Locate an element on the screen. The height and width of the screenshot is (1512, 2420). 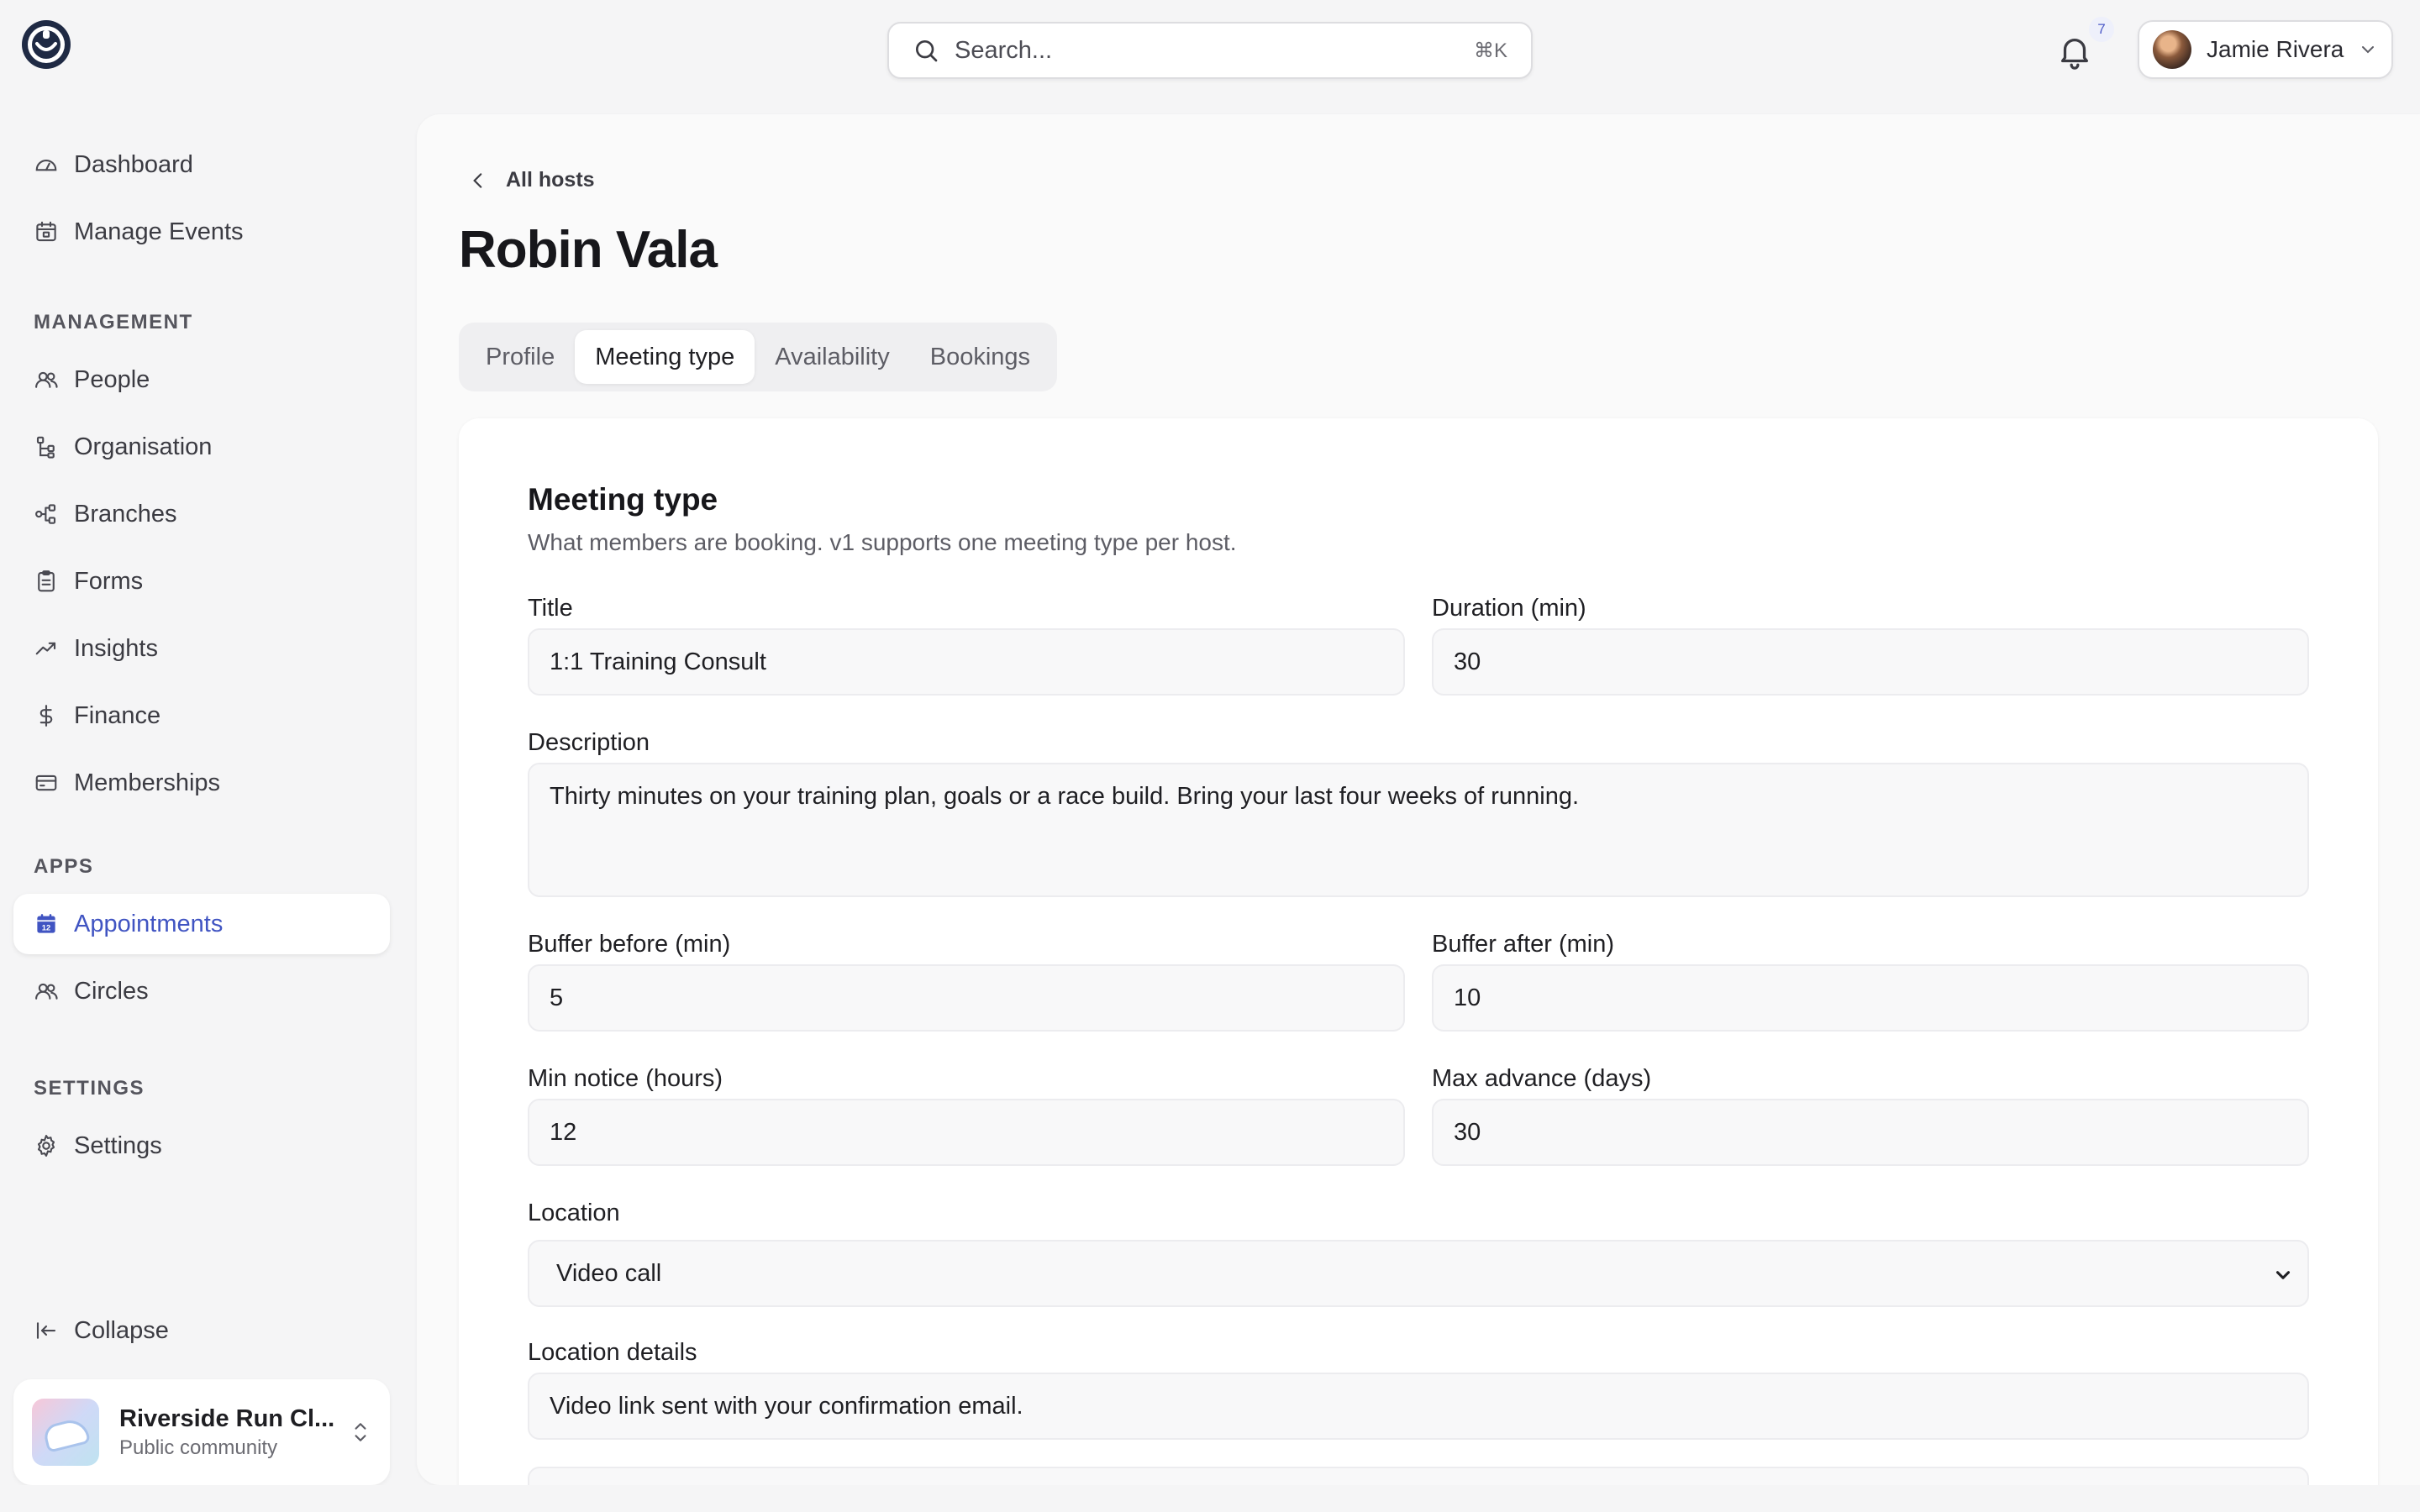
sidebar-item-people: People is located at coordinates (202, 379).